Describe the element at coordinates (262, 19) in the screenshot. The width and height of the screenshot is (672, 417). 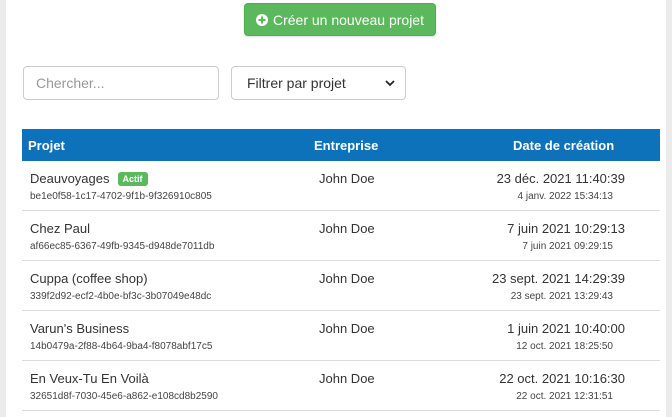
I see `plus-circle-icon` at that location.